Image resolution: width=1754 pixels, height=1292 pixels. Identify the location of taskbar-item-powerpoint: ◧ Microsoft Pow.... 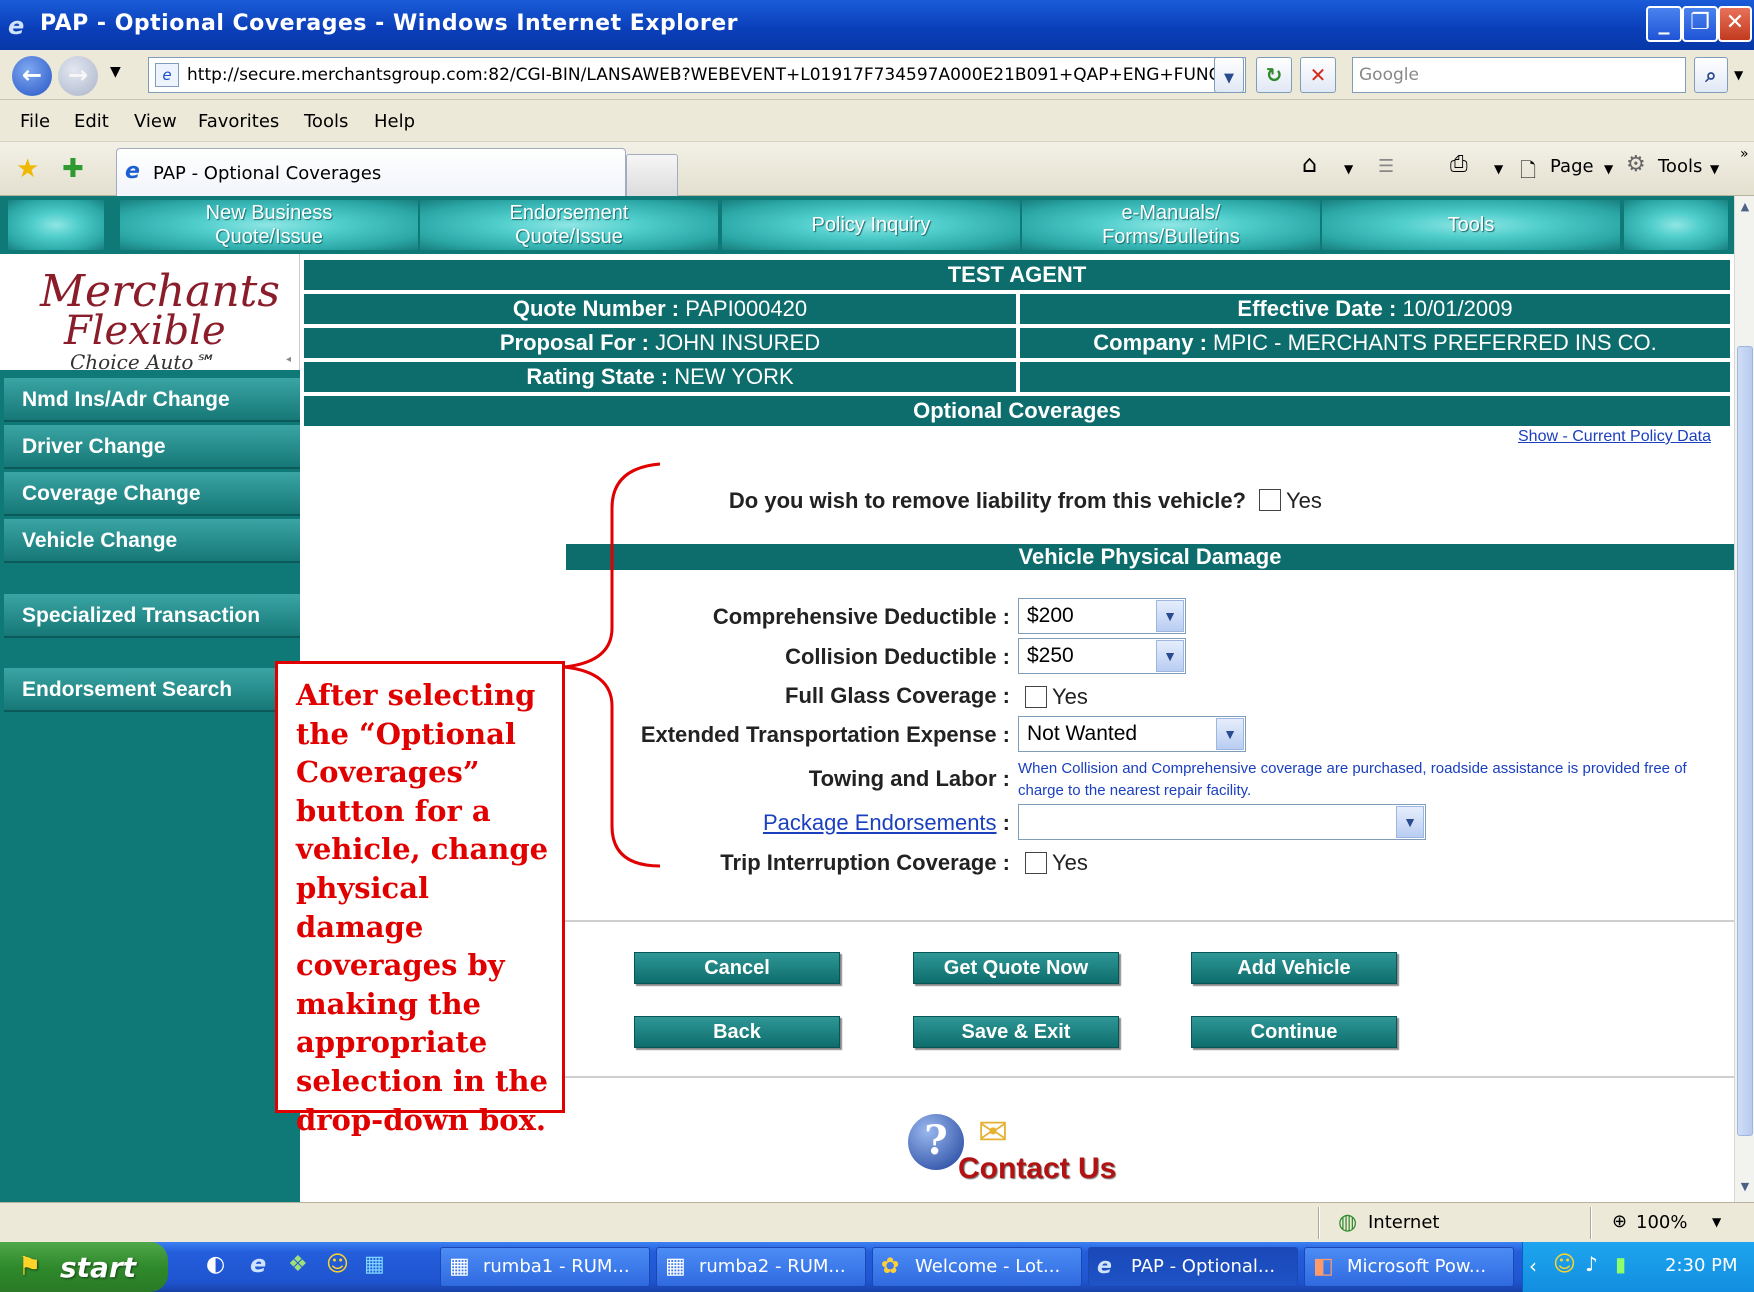
(1409, 1267).